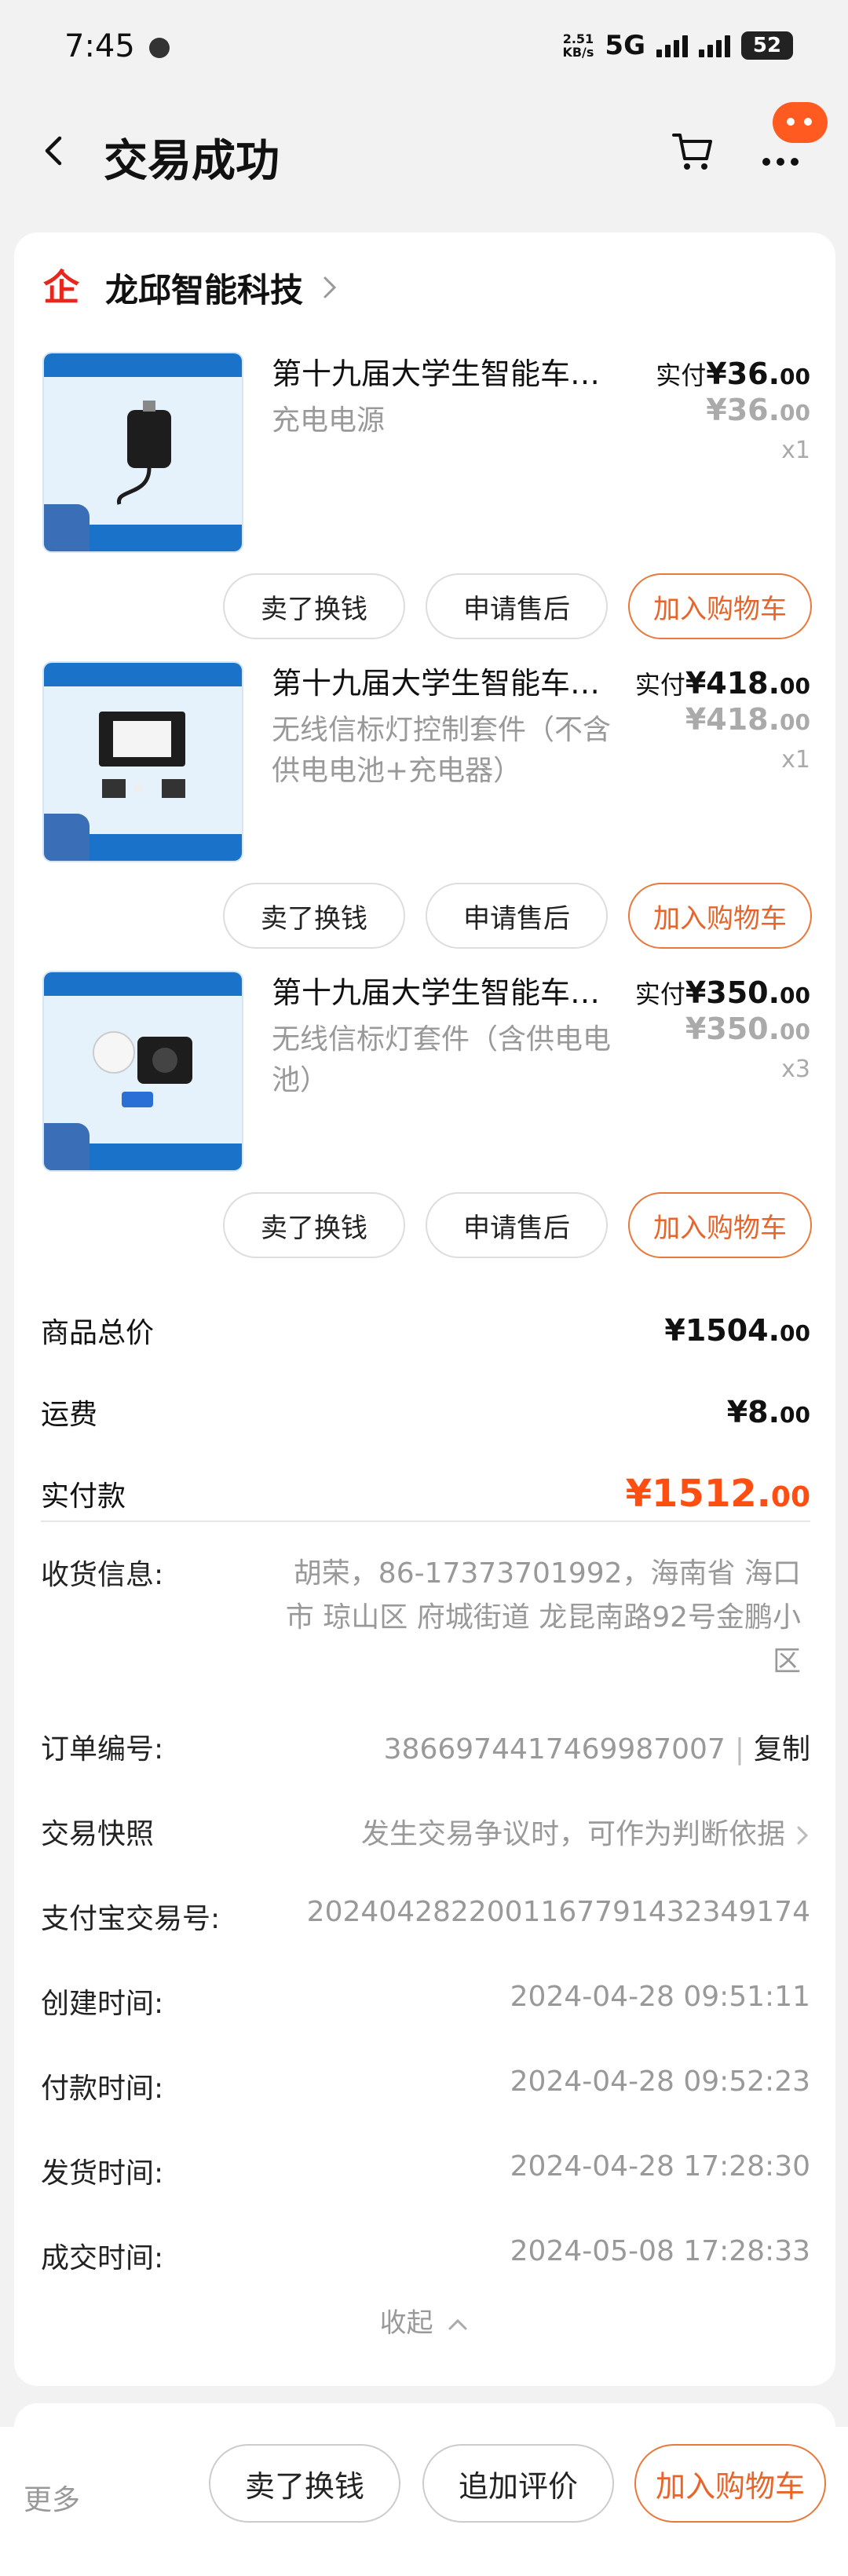  Describe the element at coordinates (329, 421) in the screenshot. I see `item-spec: 充电电源` at that location.